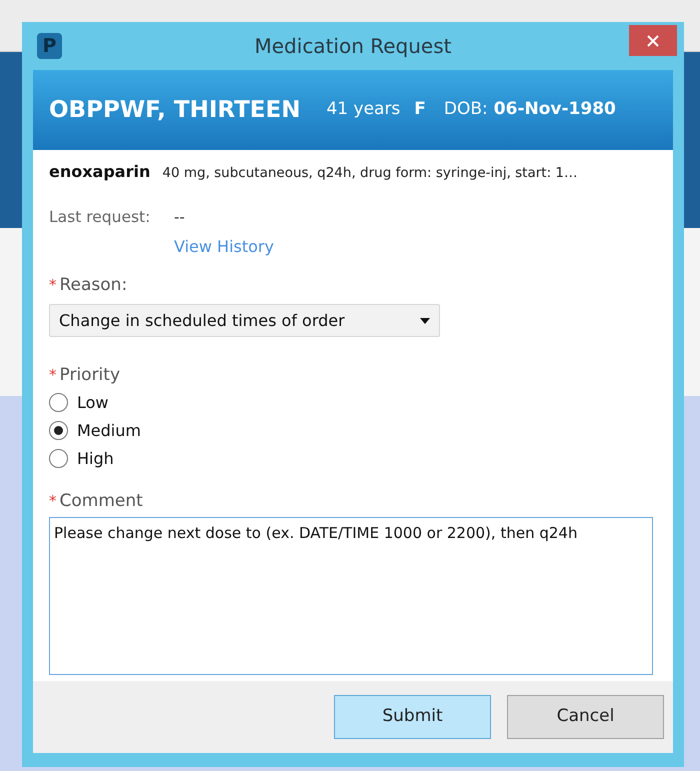 This screenshot has width=700, height=771. I want to click on dob-value: 06-Nov-1980, so click(555, 110).